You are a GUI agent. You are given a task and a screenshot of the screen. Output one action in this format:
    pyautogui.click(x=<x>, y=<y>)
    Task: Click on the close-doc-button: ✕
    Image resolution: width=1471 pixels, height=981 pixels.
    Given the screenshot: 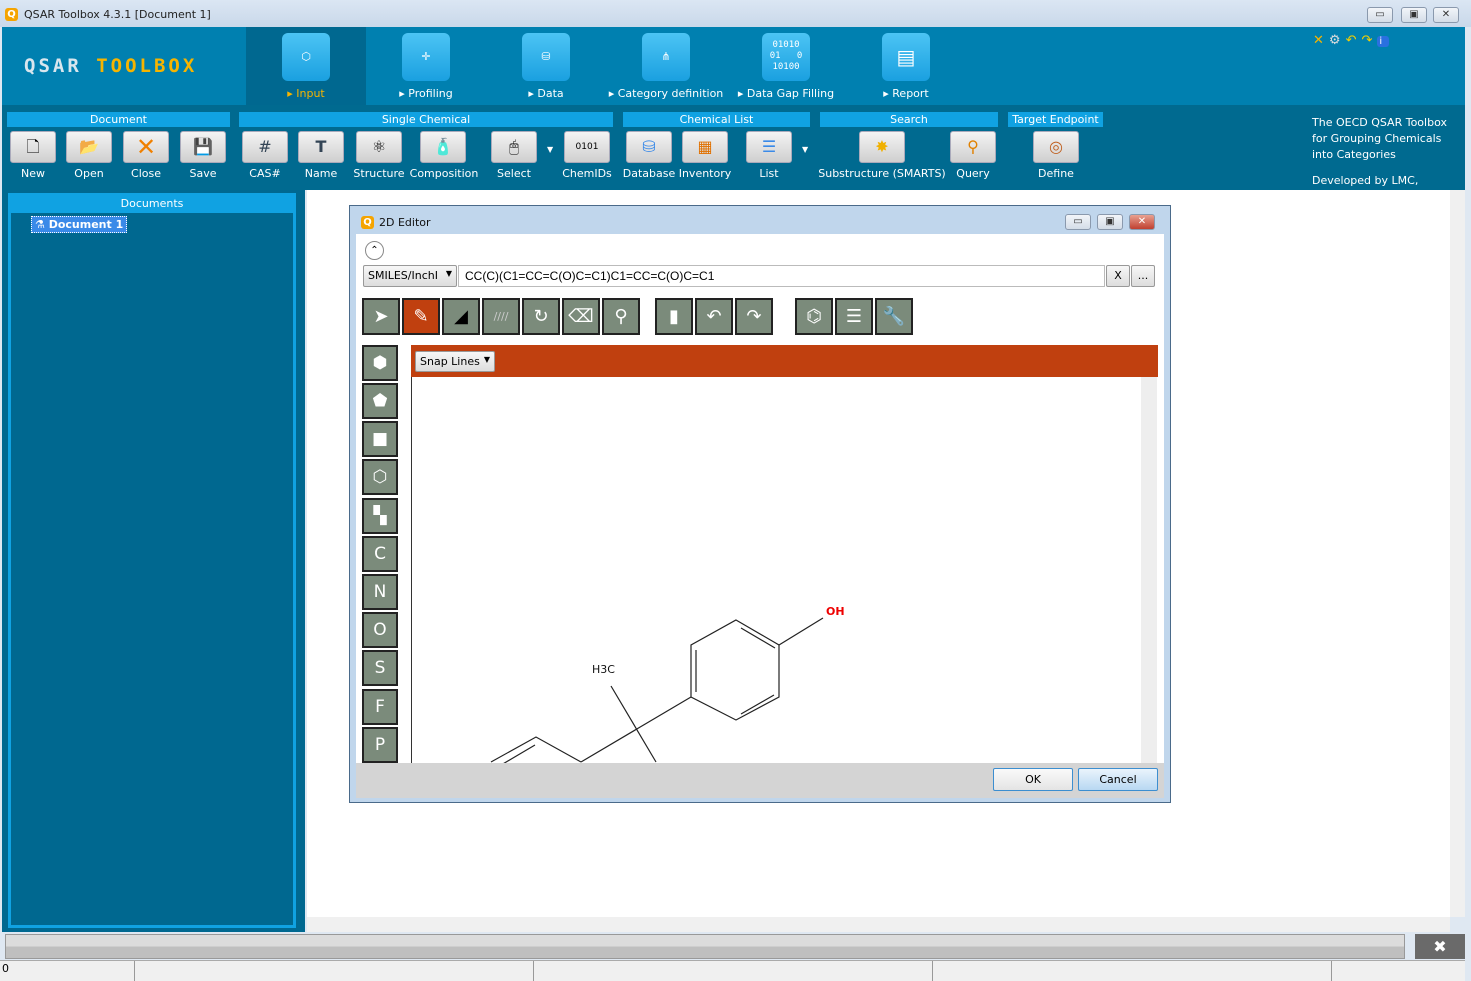 What is the action you would take?
    pyautogui.click(x=146, y=147)
    